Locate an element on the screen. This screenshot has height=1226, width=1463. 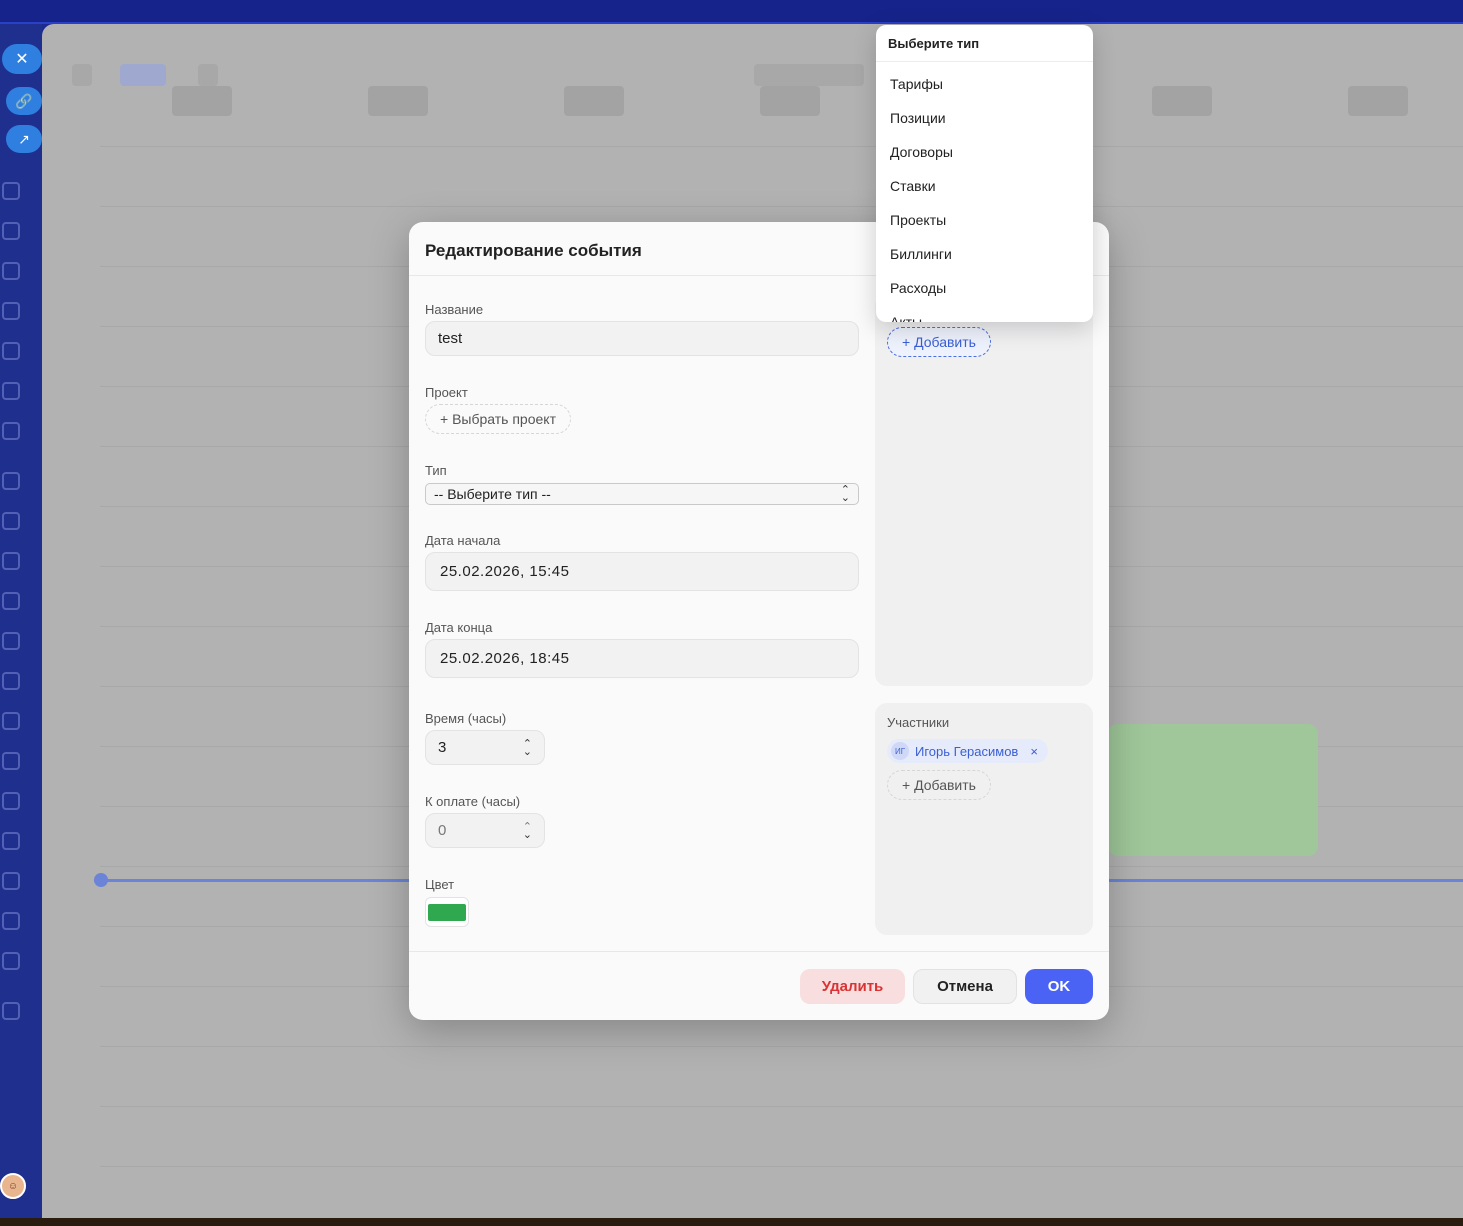
color-picker is located at coordinates (447, 912).